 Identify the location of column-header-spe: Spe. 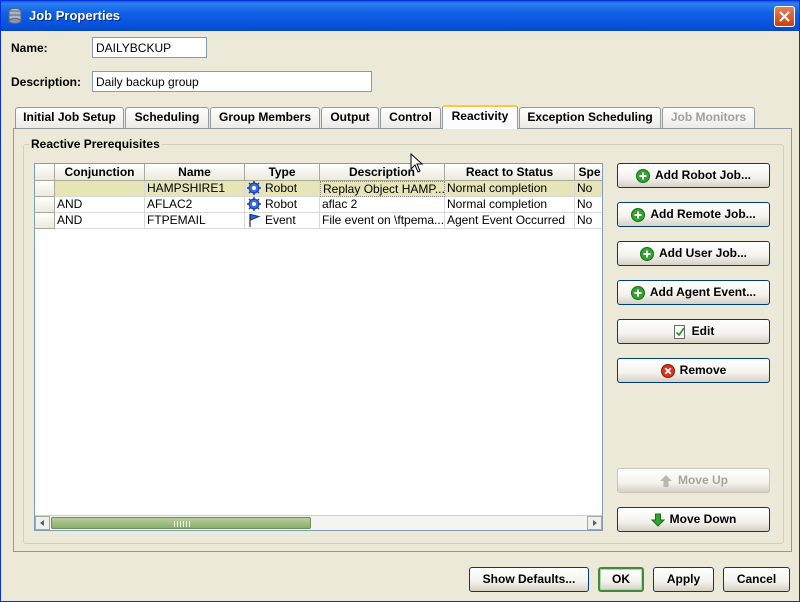
(588, 172).